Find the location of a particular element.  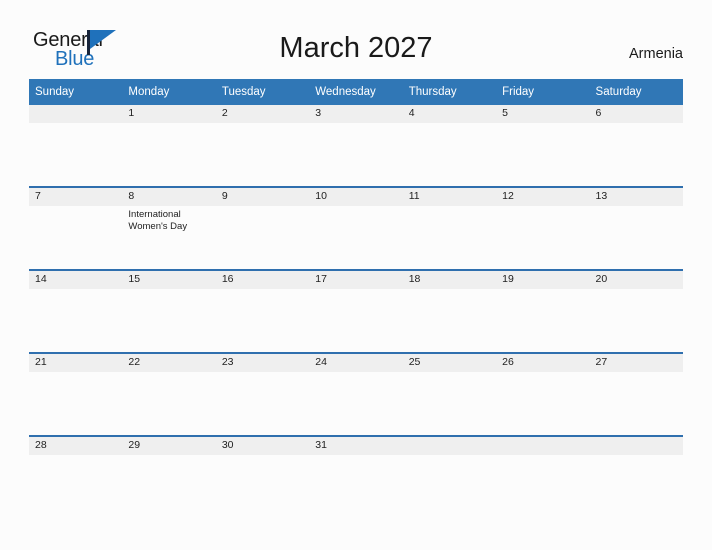

calendar-day-cell: 19 is located at coordinates (543, 311).